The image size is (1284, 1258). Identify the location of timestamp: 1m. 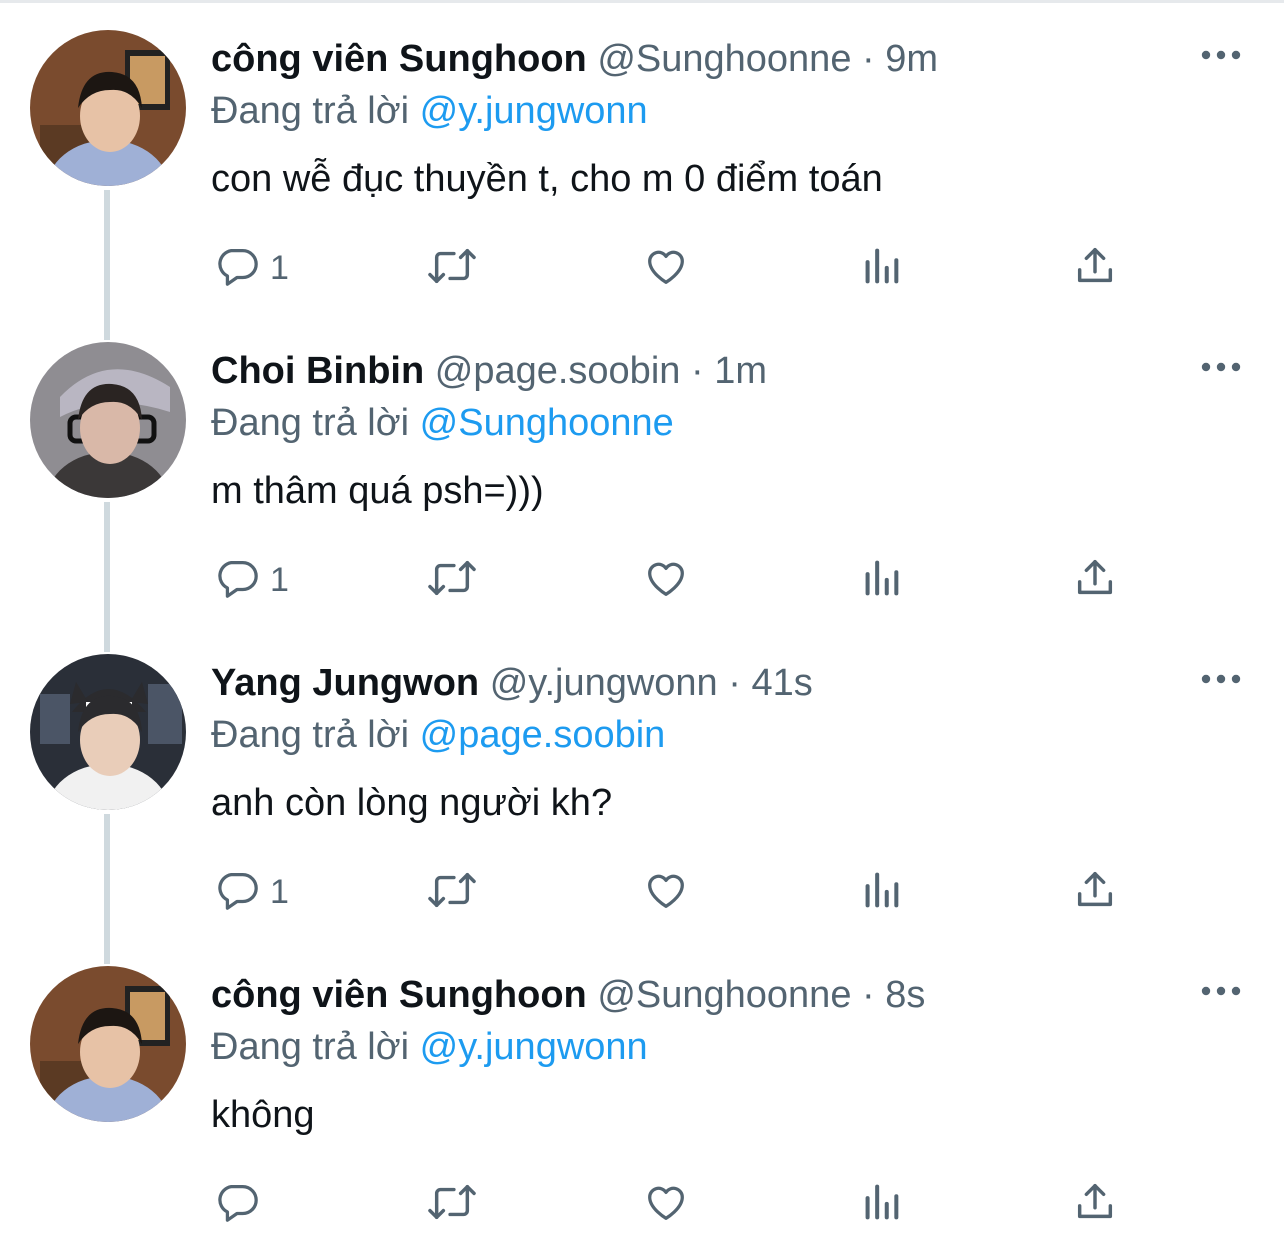
(740, 371).